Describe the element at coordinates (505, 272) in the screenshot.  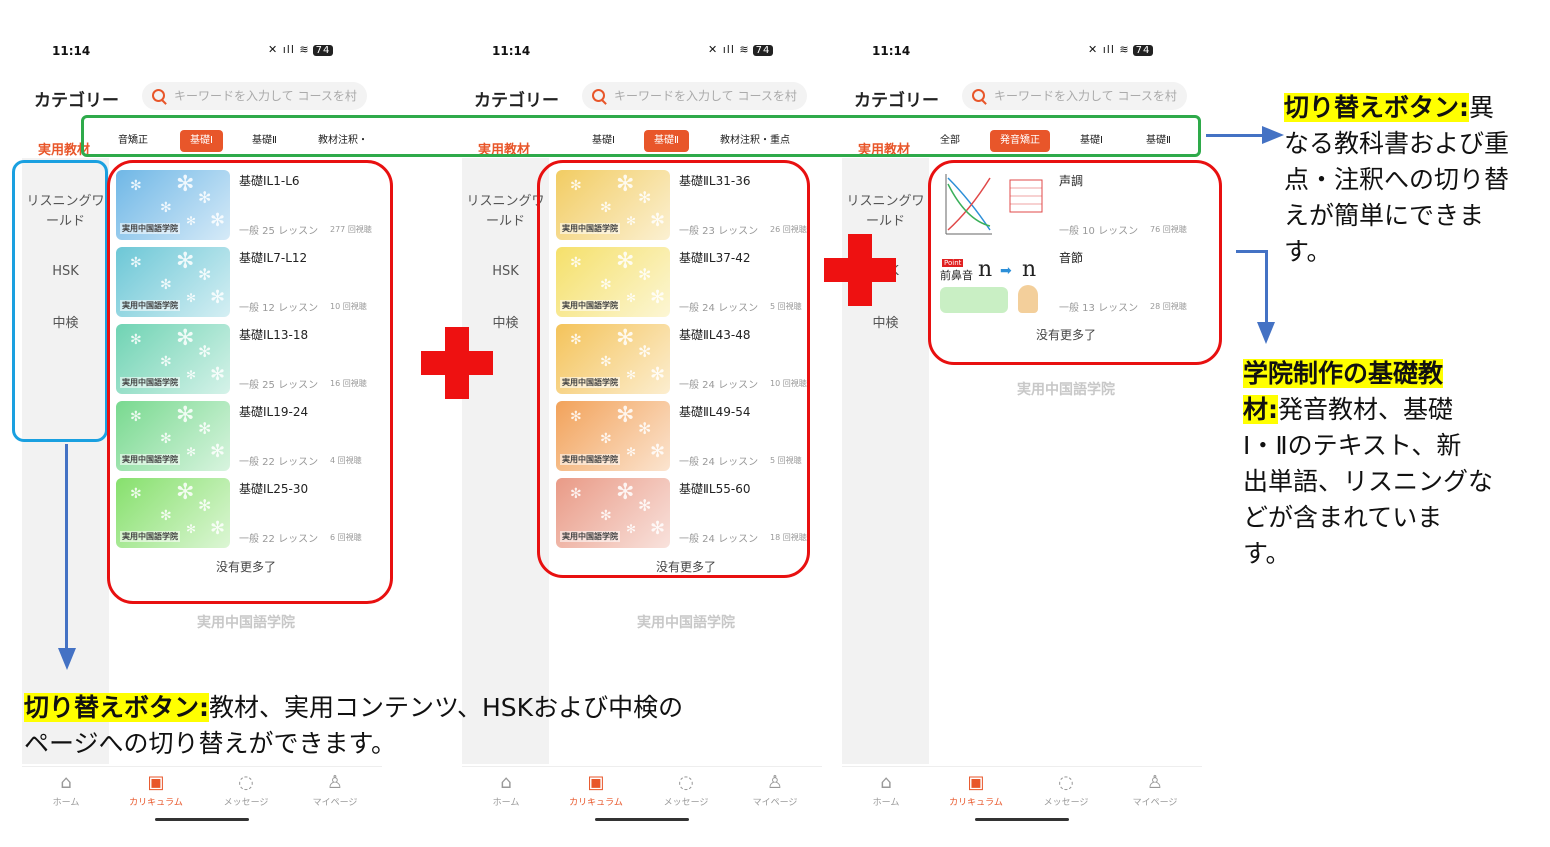
I see `sidebar-item-hsk: HSK` at that location.